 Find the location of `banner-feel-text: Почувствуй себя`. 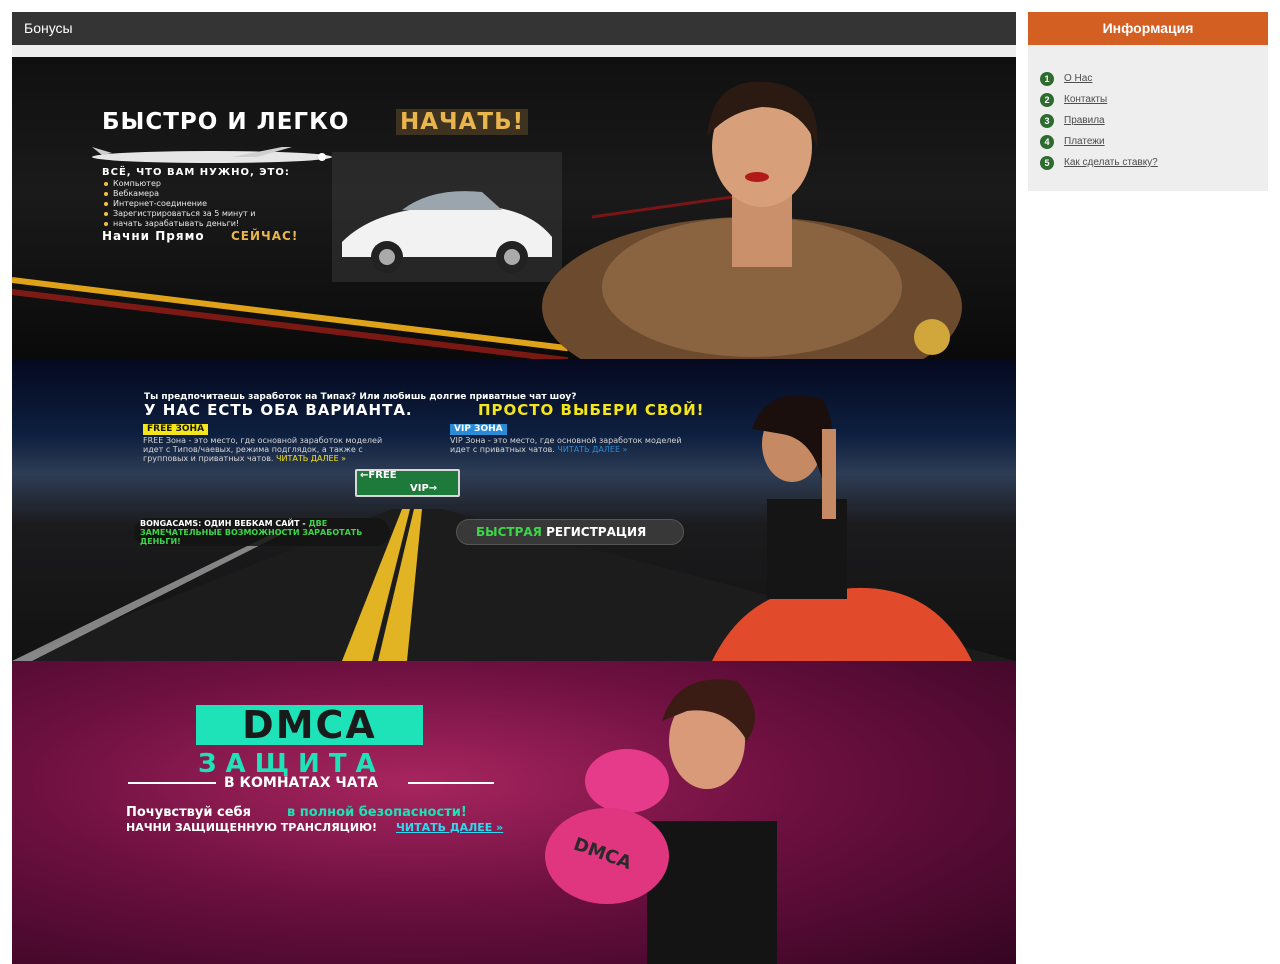

banner-feel-text: Почувствуй себя is located at coordinates (188, 812).